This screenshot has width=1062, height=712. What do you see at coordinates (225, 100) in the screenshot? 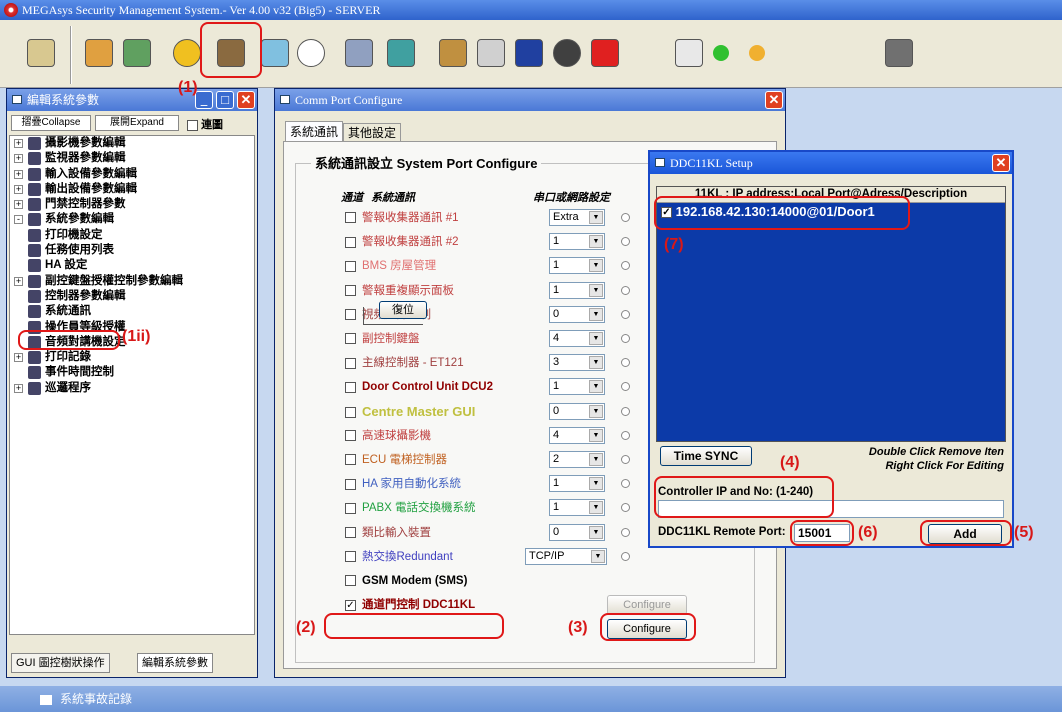
I see `maximize-button: □` at bounding box center [225, 100].